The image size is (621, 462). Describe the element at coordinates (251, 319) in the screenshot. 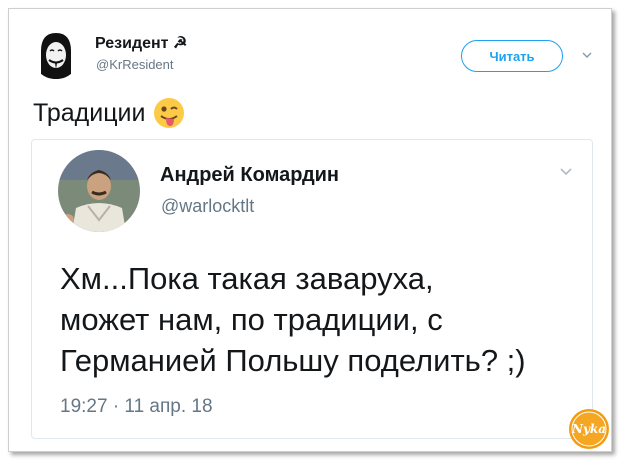

I see `quoted-text-line: может нам, по традиции, с` at that location.